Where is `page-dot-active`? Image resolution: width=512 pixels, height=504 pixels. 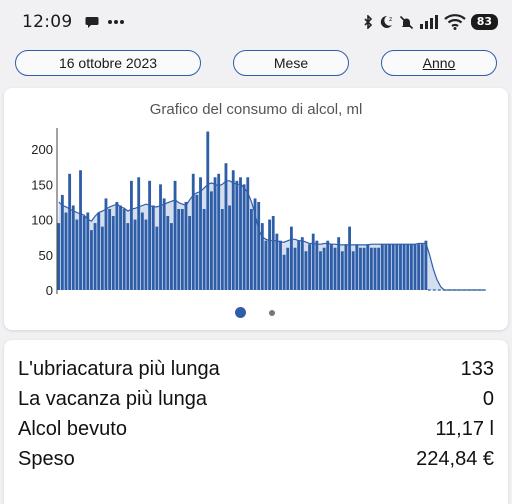 page-dot-active is located at coordinates (240, 312).